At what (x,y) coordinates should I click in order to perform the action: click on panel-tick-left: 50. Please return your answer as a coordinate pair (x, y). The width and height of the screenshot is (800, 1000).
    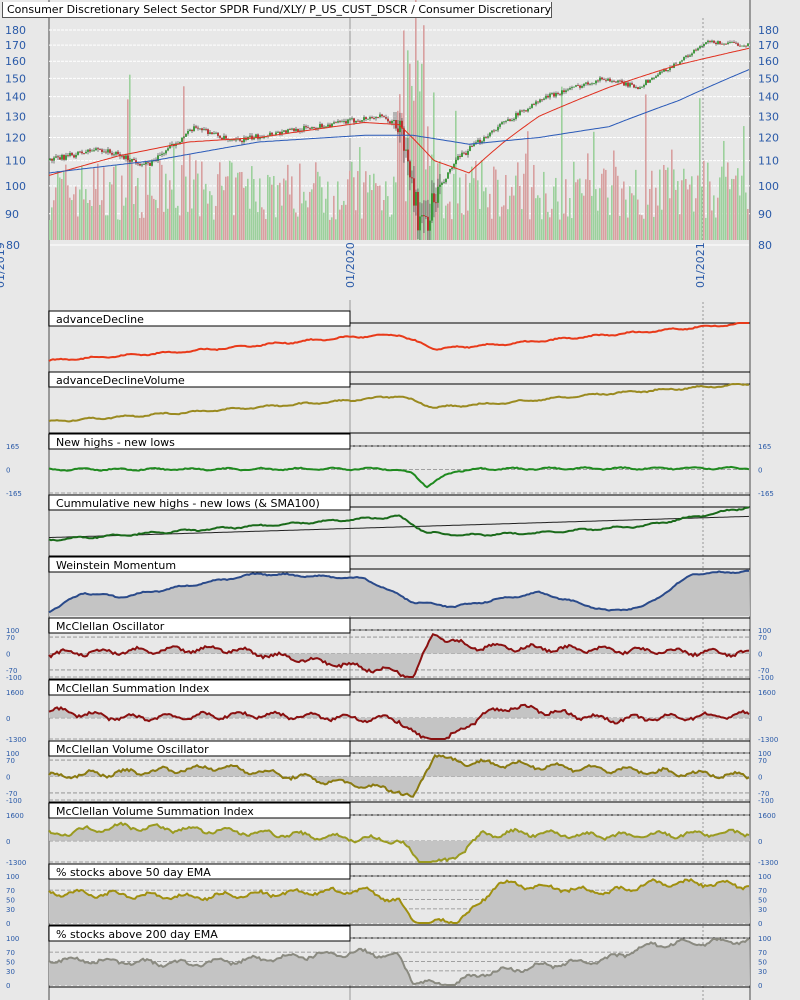
    Looking at the image, I should click on (10, 963).